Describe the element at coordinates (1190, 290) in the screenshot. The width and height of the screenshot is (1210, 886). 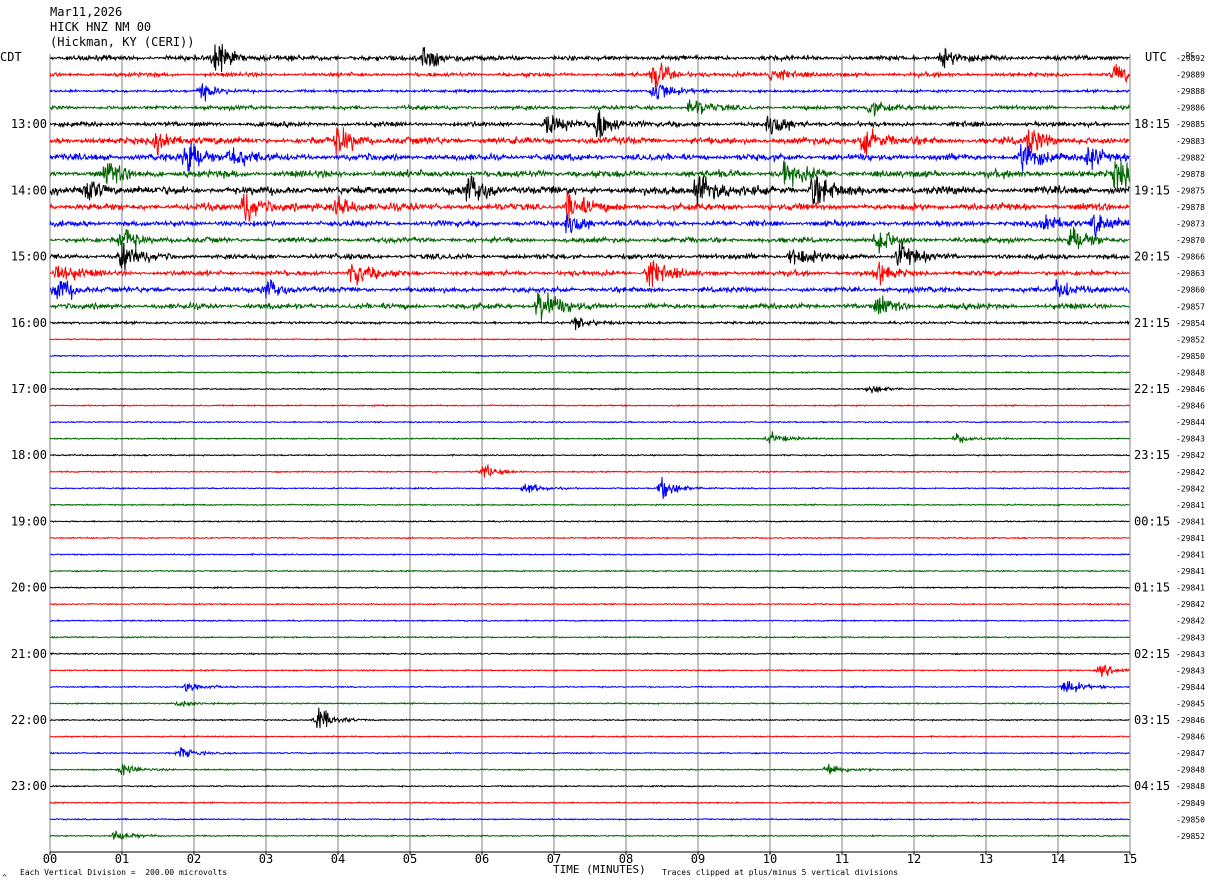
I see `dc-offset-label: -29860` at that location.